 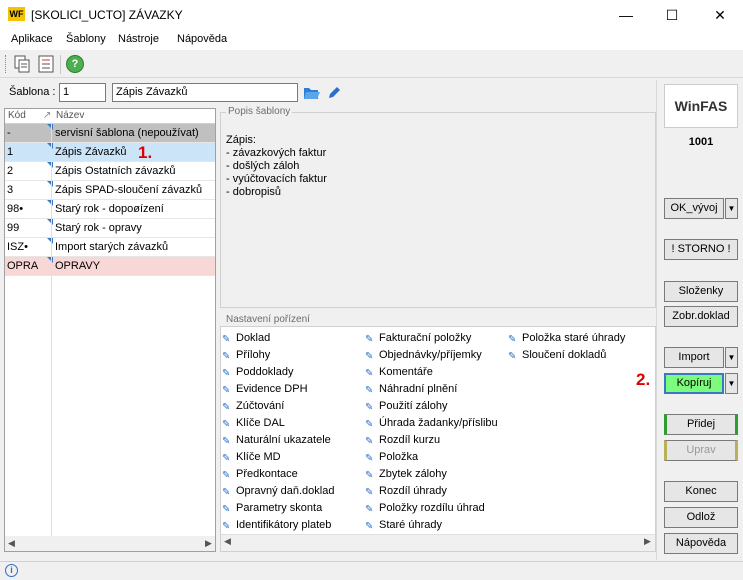 I want to click on nastaveni-option: ✎ Položky rozdílu úhrad, so click(x=425, y=508).